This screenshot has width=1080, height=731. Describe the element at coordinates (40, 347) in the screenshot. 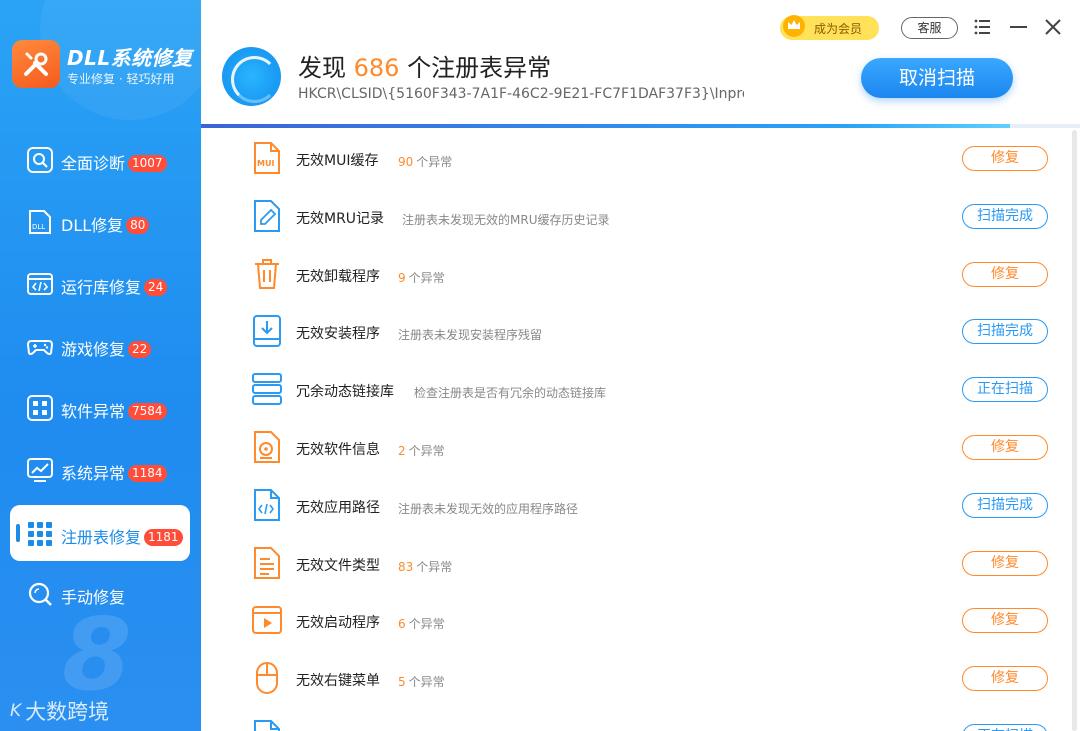

I see `gamepad-icon` at that location.